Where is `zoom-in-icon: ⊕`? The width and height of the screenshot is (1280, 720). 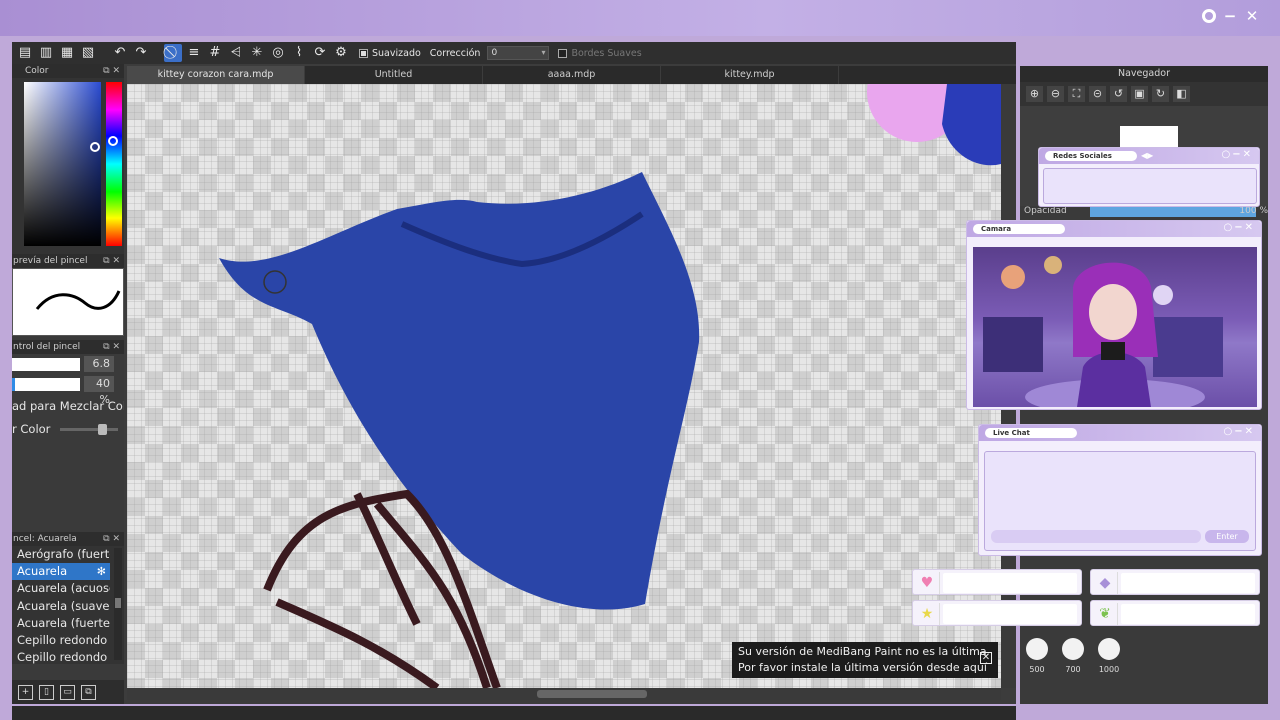
zoom-in-icon: ⊕ is located at coordinates (1034, 94).